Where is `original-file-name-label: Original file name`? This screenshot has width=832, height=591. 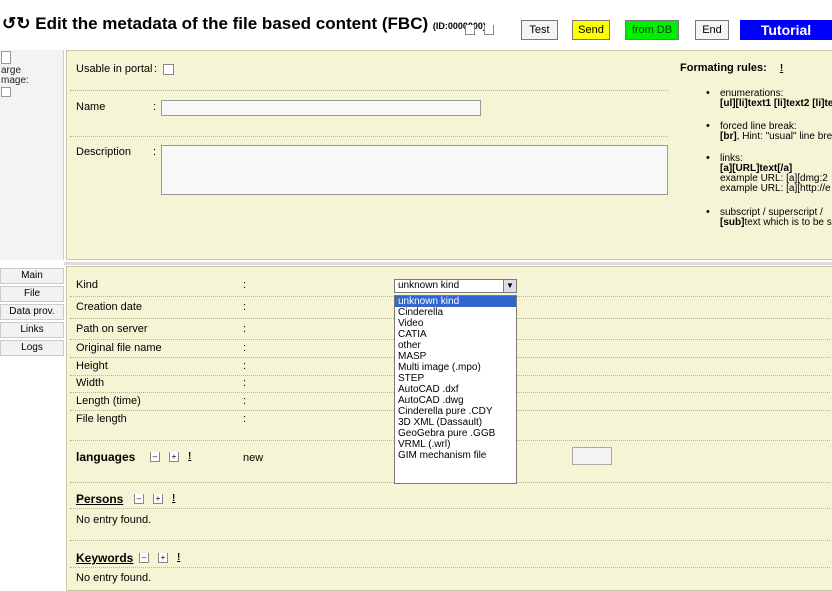
original-file-name-label: Original file name is located at coordinates (119, 348).